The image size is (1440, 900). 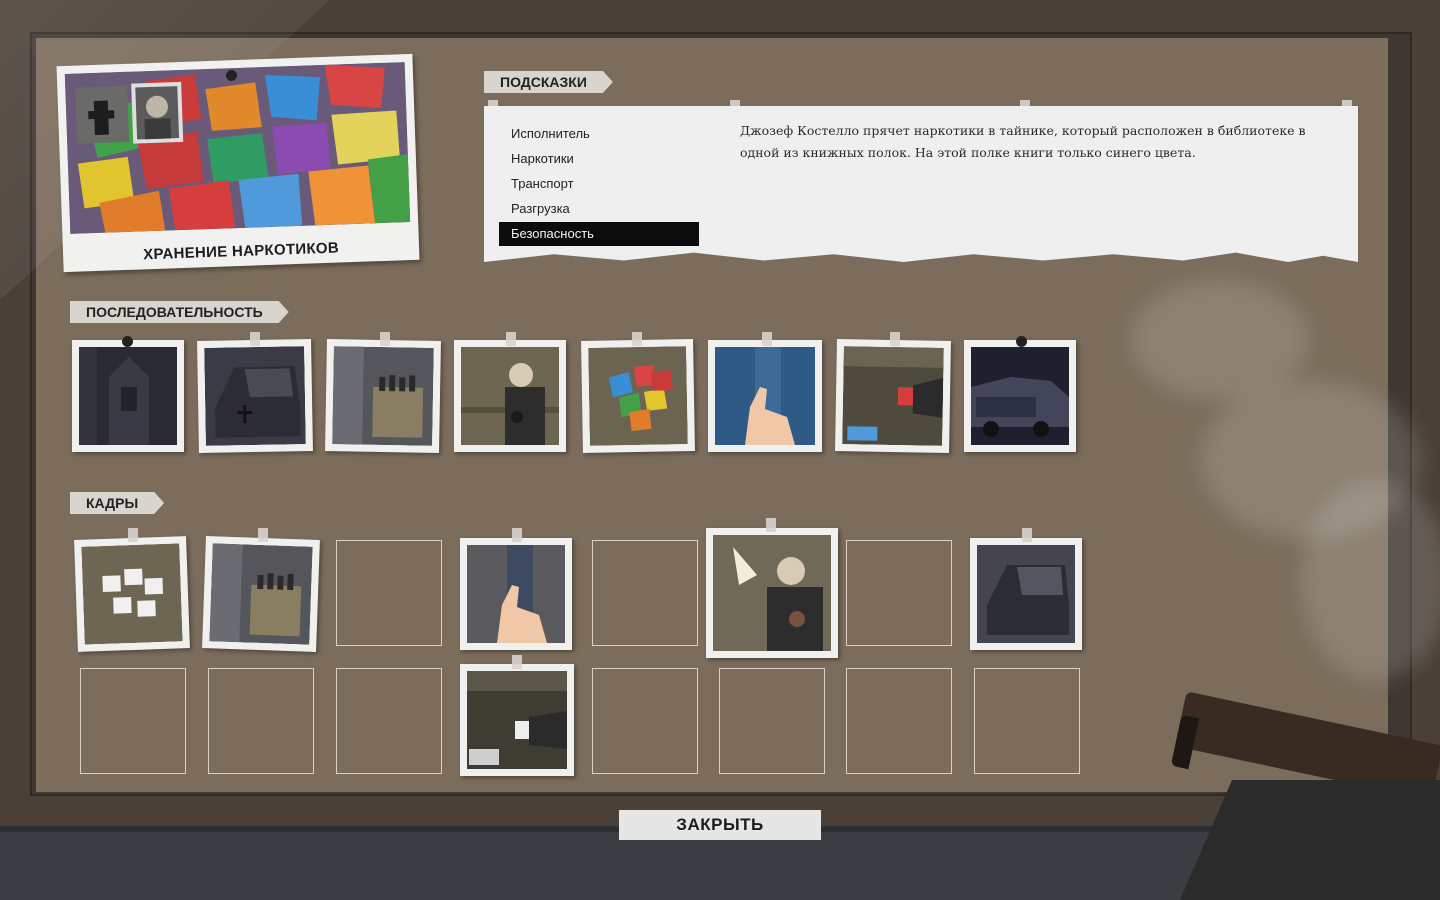 What do you see at coordinates (516, 594) in the screenshot?
I see `frame-photo-blue-book` at bounding box center [516, 594].